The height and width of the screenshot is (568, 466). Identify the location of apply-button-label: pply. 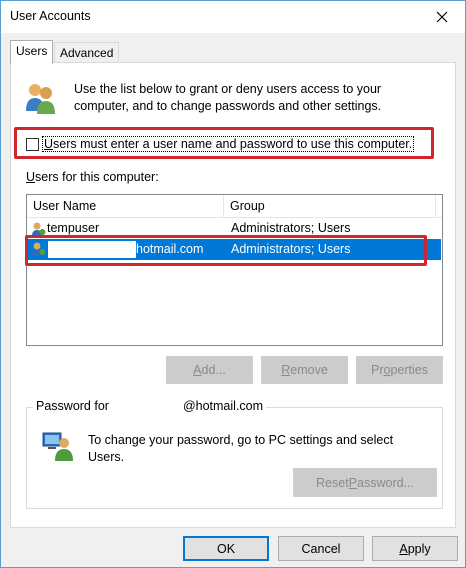
(419, 548).